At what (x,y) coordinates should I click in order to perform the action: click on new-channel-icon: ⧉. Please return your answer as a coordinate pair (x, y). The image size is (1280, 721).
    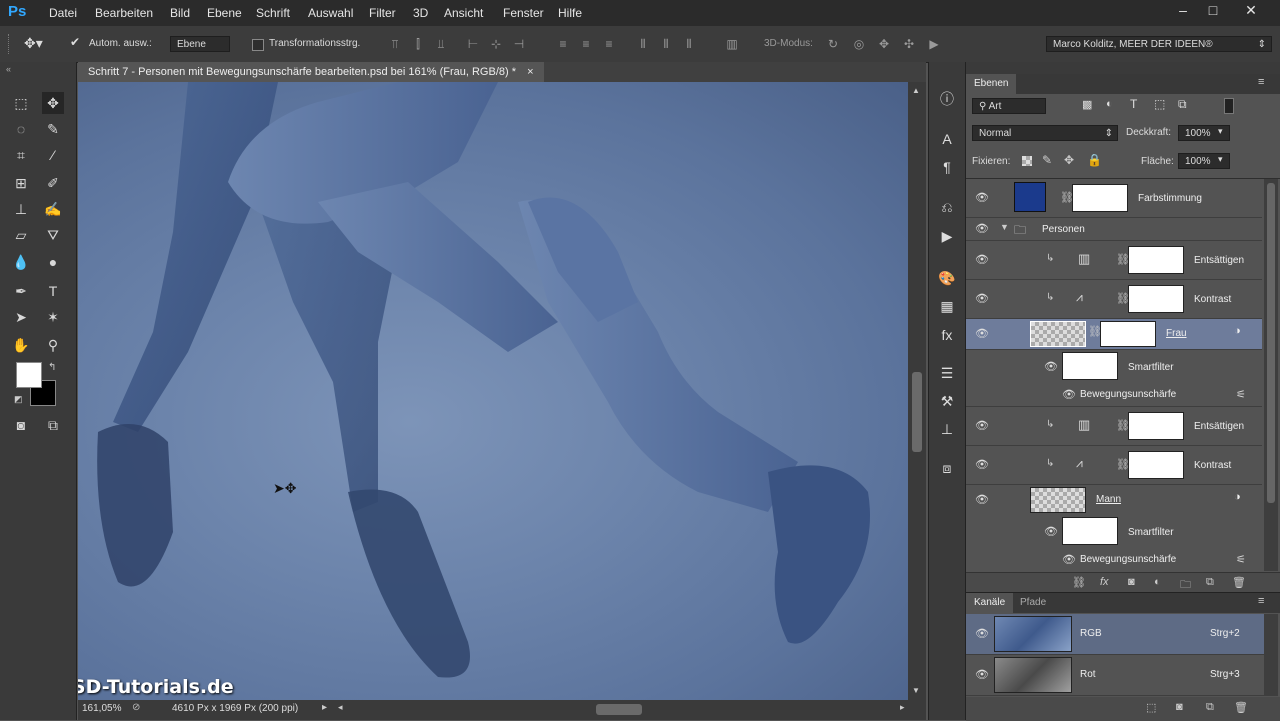
    Looking at the image, I should click on (1210, 707).